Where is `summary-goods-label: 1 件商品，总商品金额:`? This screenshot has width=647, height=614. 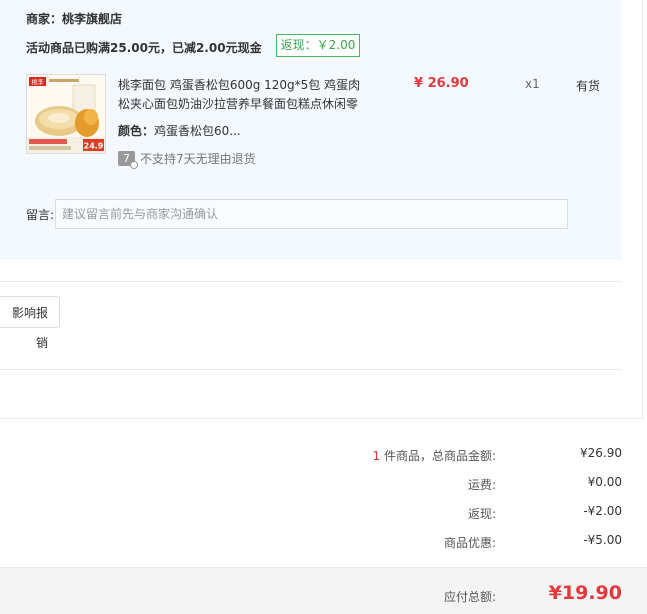 summary-goods-label: 1 件商品，总商品金额: is located at coordinates (376, 455).